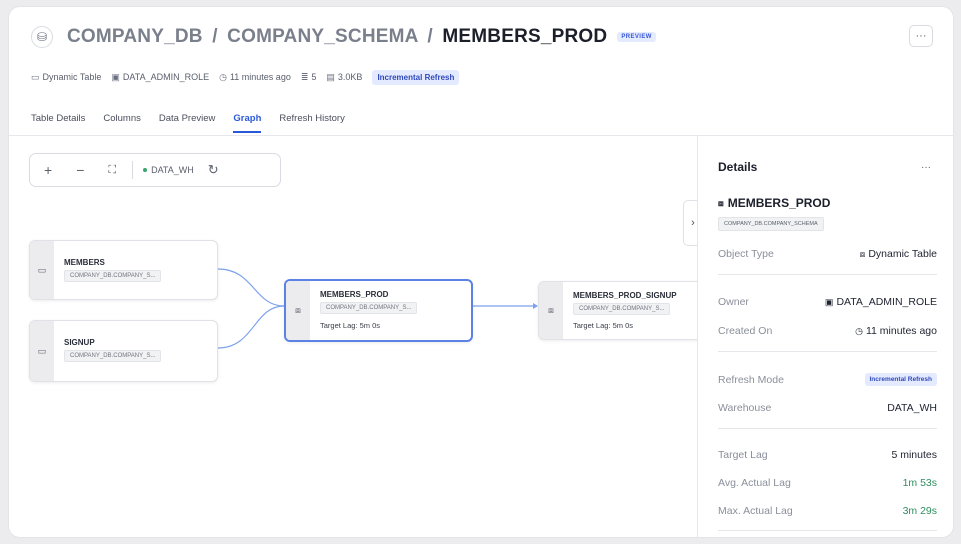  I want to click on status-dot-icon, so click(145, 170).